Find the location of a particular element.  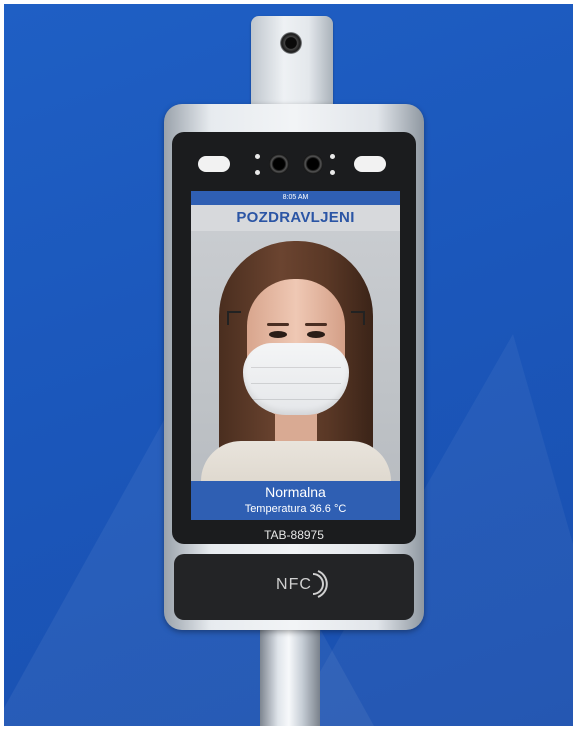

temperature-readout: Temperatura 36.6 °C is located at coordinates (295, 509).